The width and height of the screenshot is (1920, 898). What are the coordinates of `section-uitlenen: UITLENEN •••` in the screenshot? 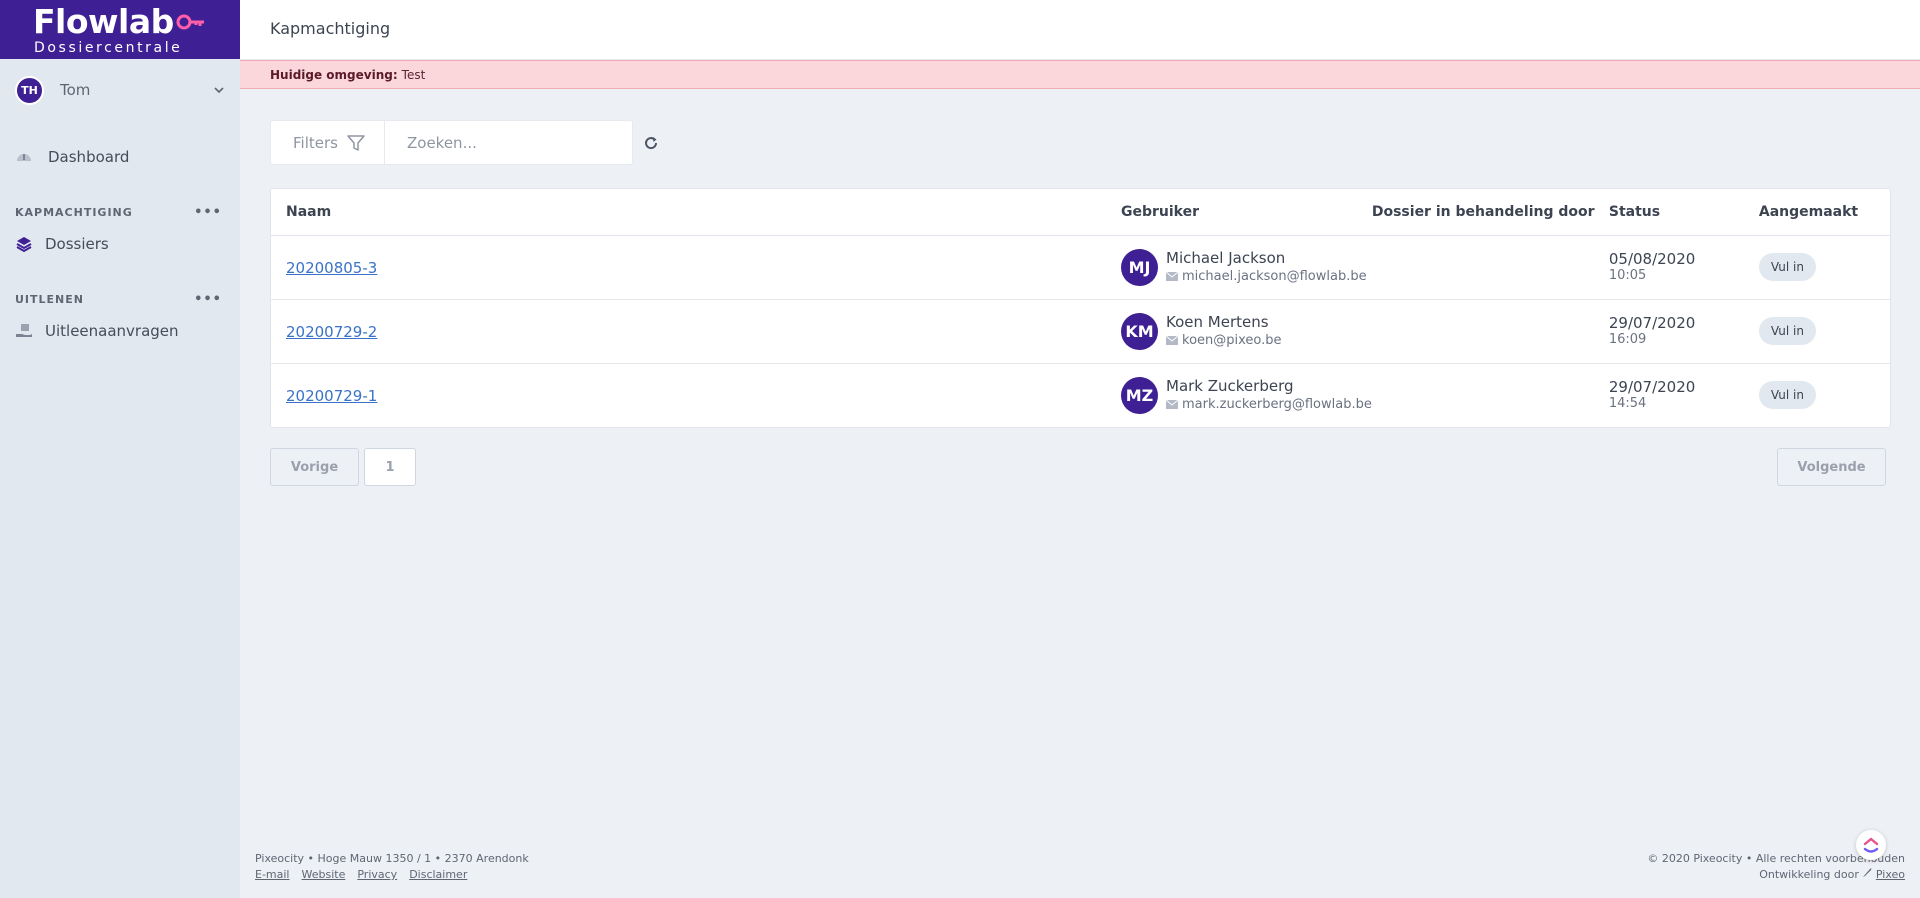 It's located at (120, 299).